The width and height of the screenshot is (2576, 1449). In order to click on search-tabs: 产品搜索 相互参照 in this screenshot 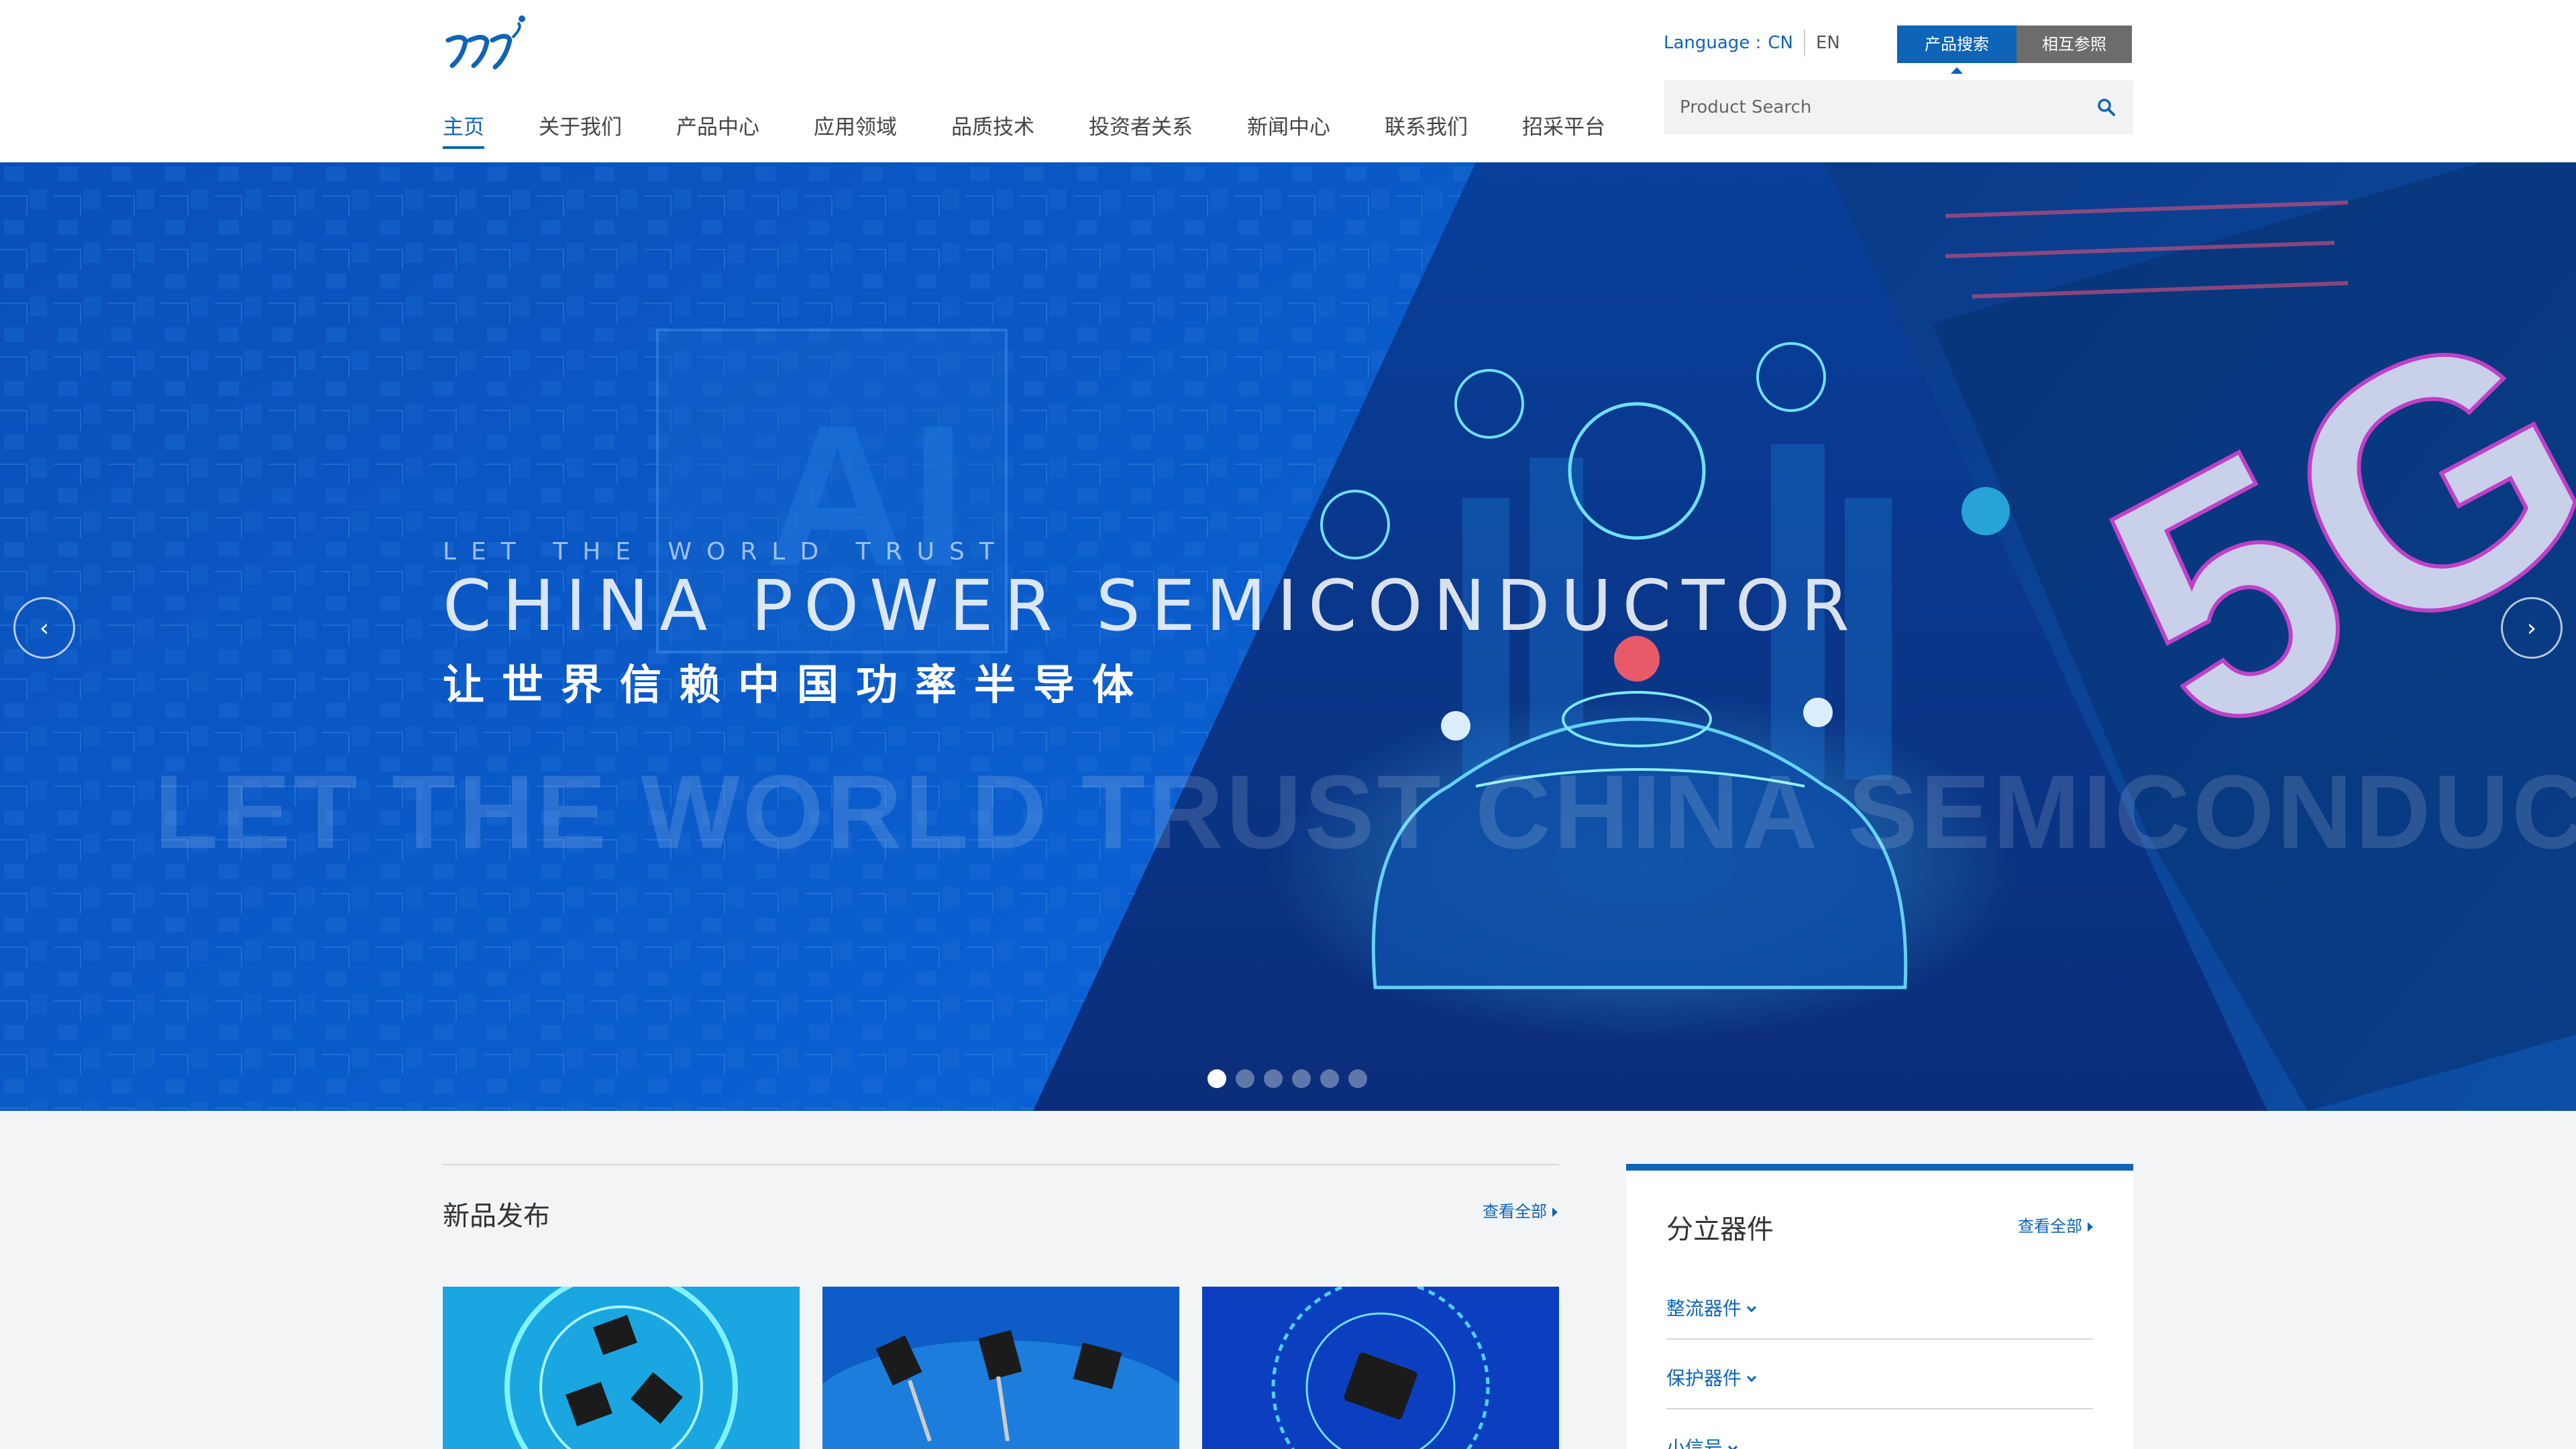, I will do `click(2014, 49)`.